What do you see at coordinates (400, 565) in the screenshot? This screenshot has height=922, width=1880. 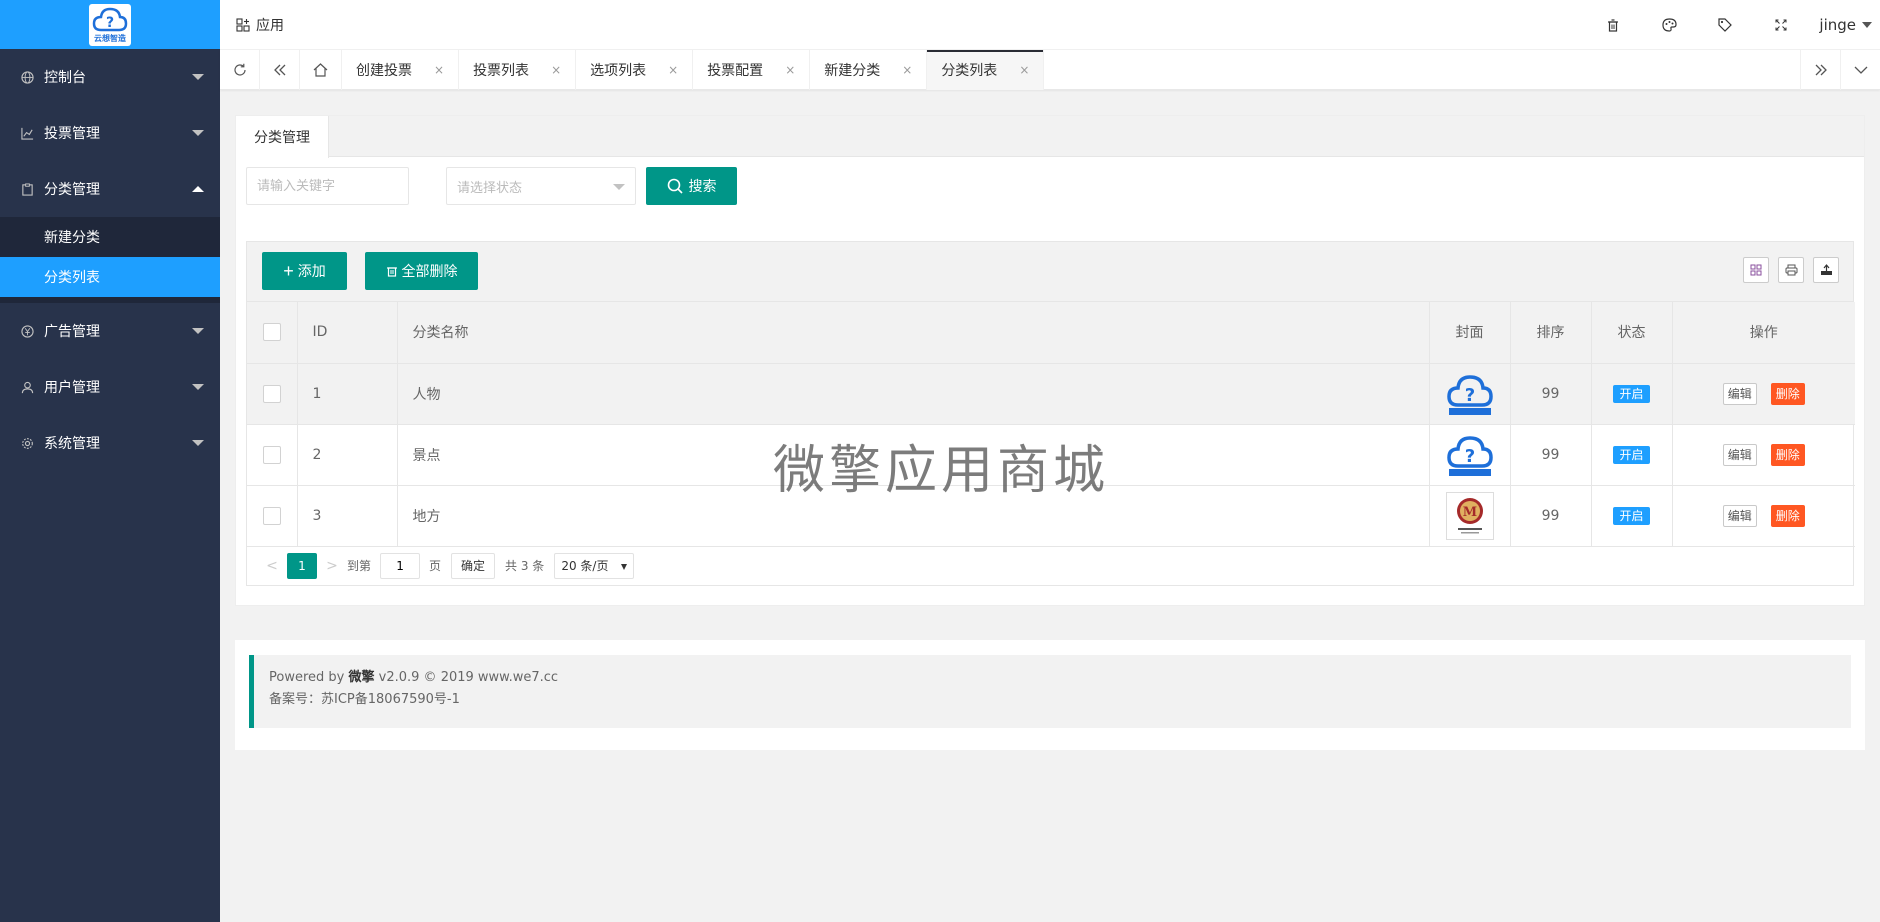 I see `goto-page-input` at bounding box center [400, 565].